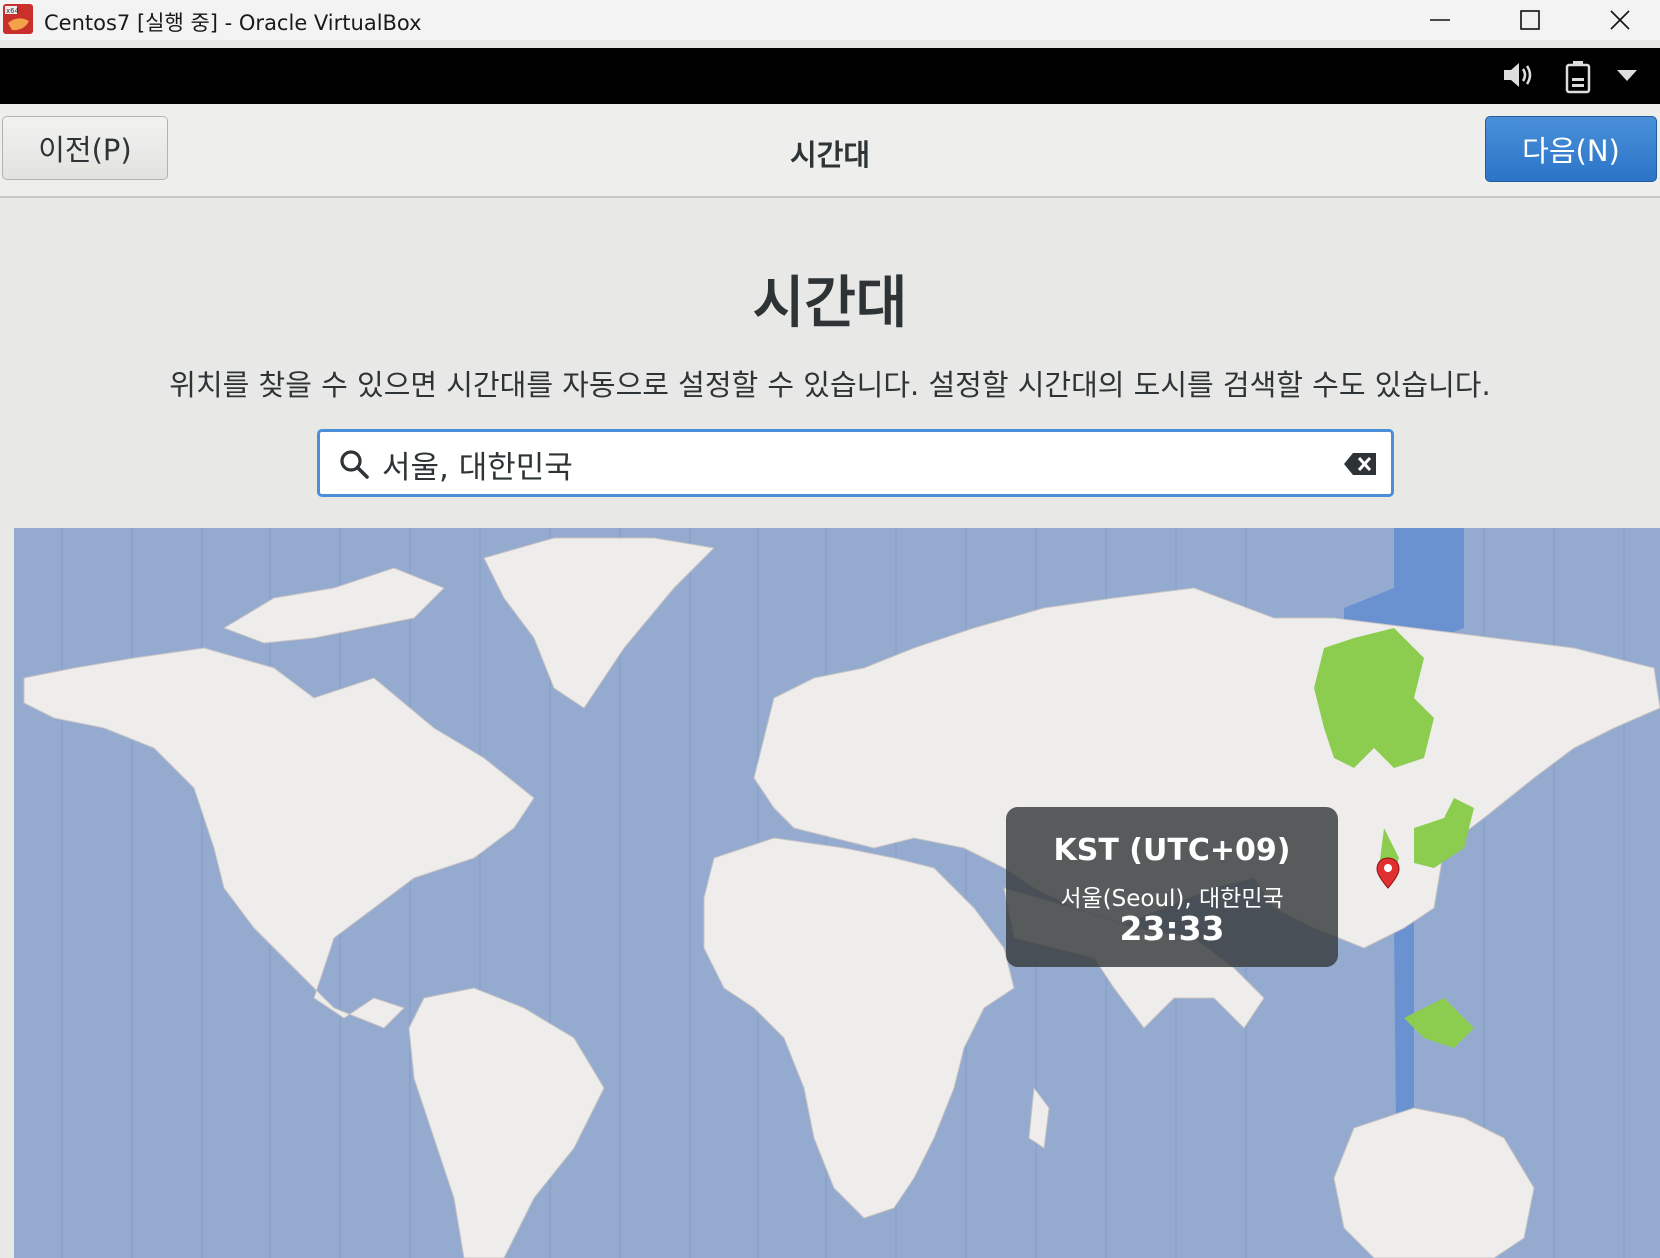 The image size is (1660, 1258). Describe the element at coordinates (477, 468) in the screenshot. I see `search-value: 서울, 대한민국` at that location.